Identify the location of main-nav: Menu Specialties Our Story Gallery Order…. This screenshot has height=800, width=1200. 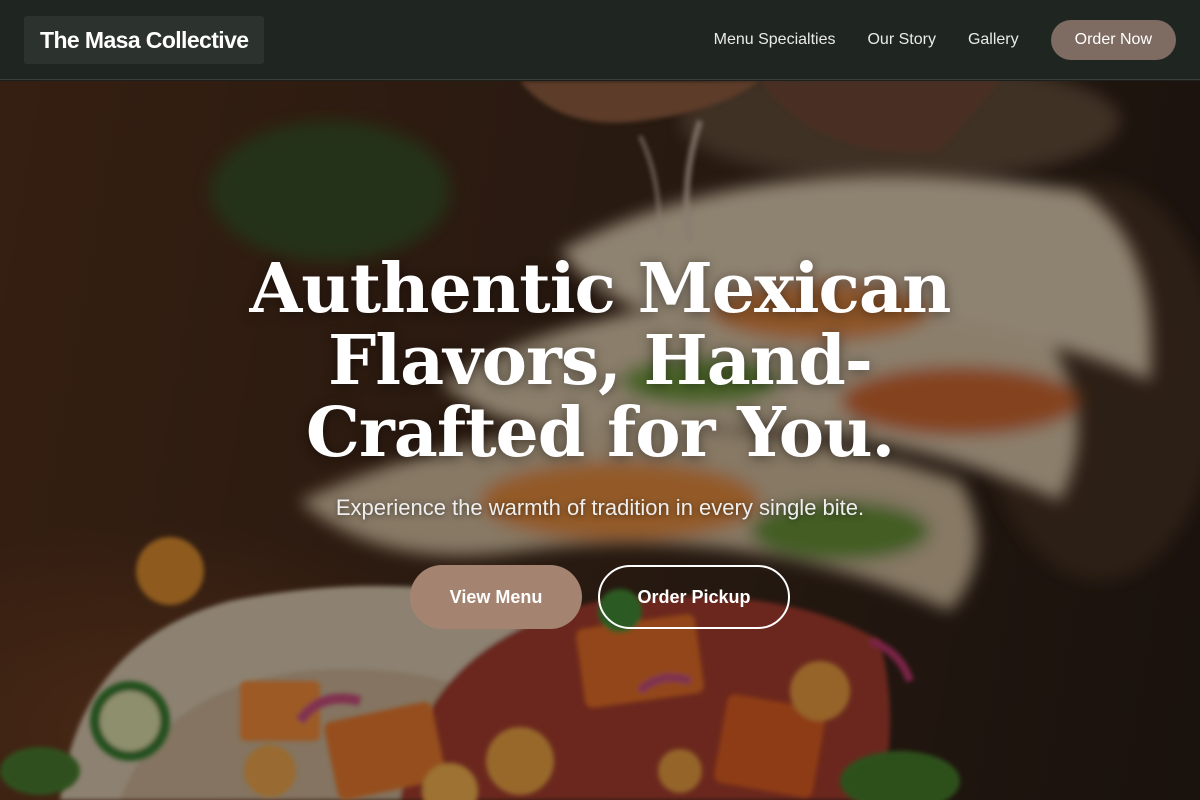
(945, 40).